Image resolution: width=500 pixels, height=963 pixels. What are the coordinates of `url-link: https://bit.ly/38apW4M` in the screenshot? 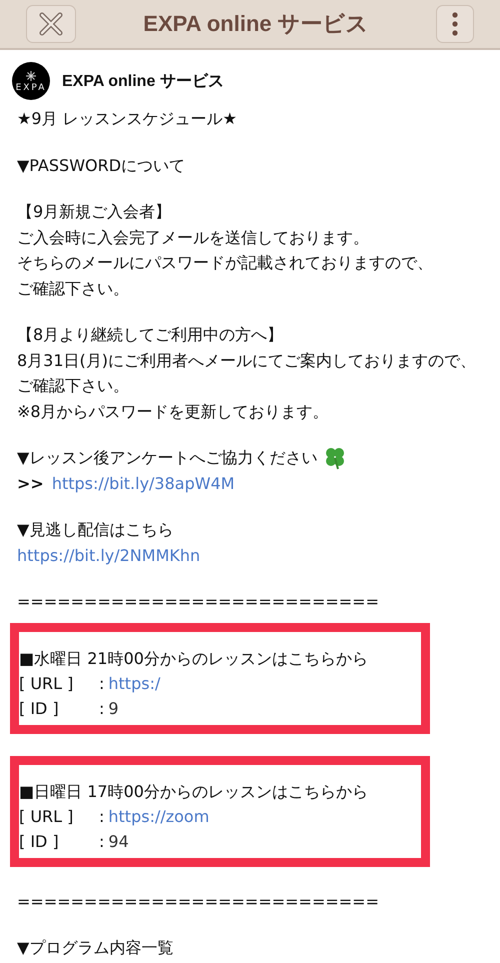 It's located at (143, 483).